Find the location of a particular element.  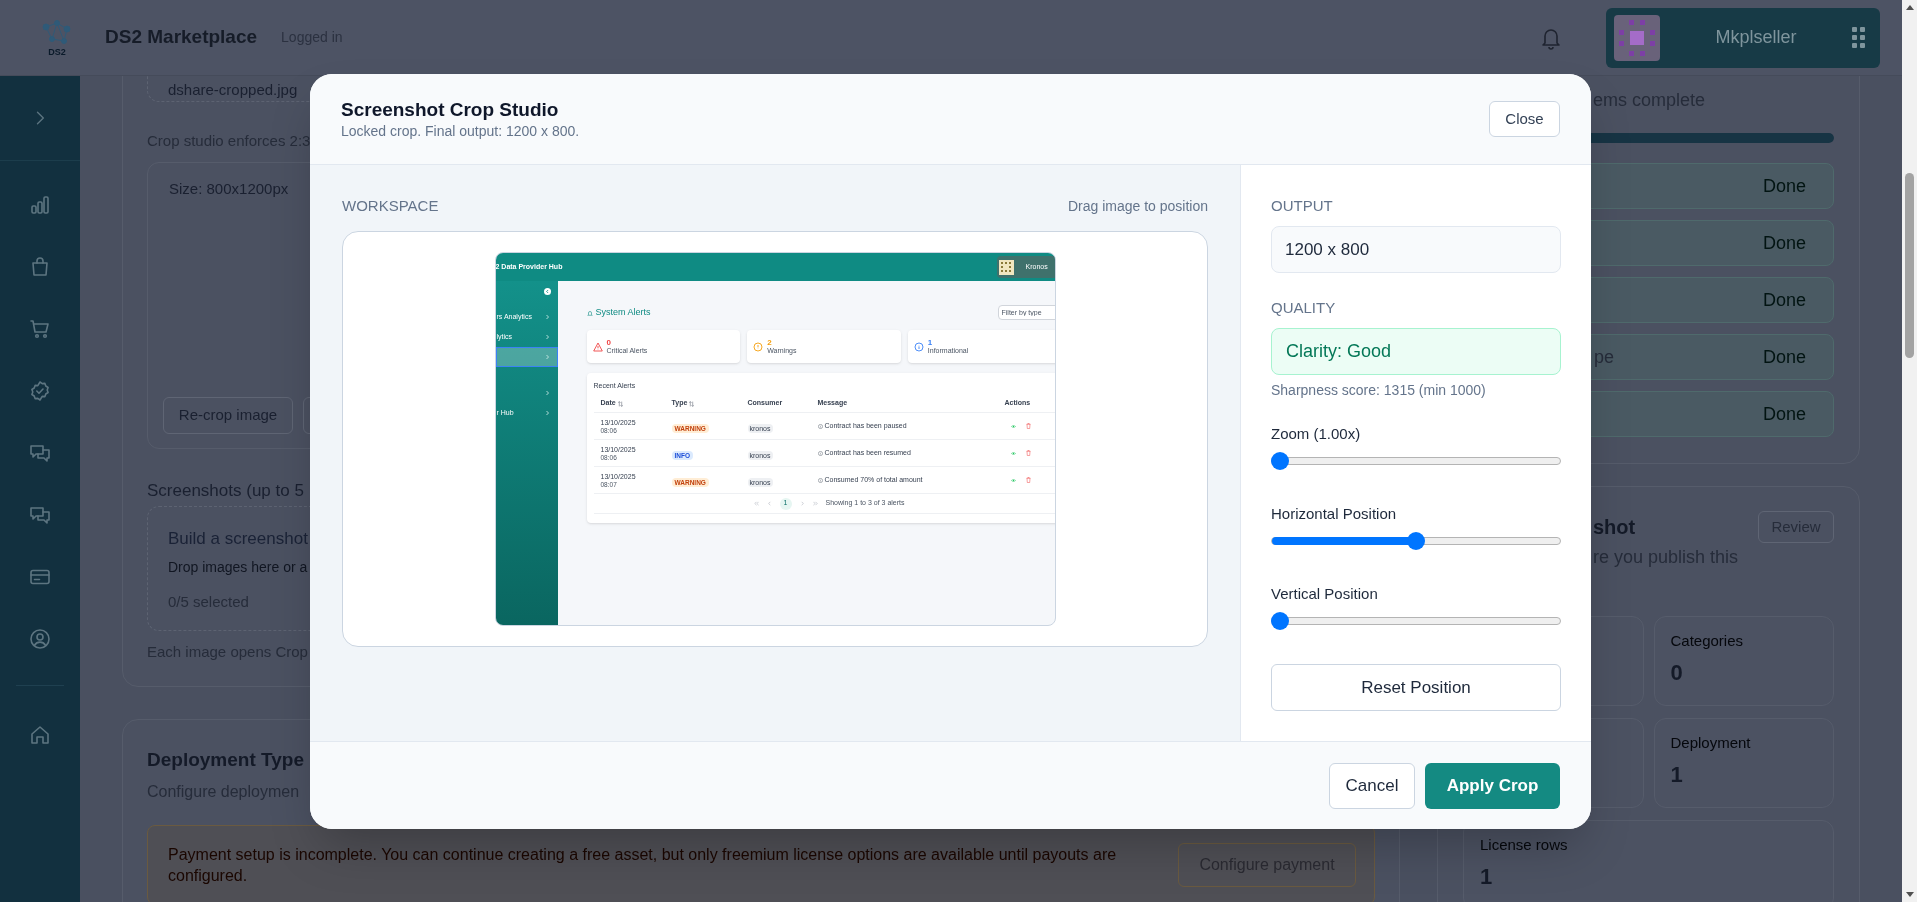

bell-icon is located at coordinates (589, 312).